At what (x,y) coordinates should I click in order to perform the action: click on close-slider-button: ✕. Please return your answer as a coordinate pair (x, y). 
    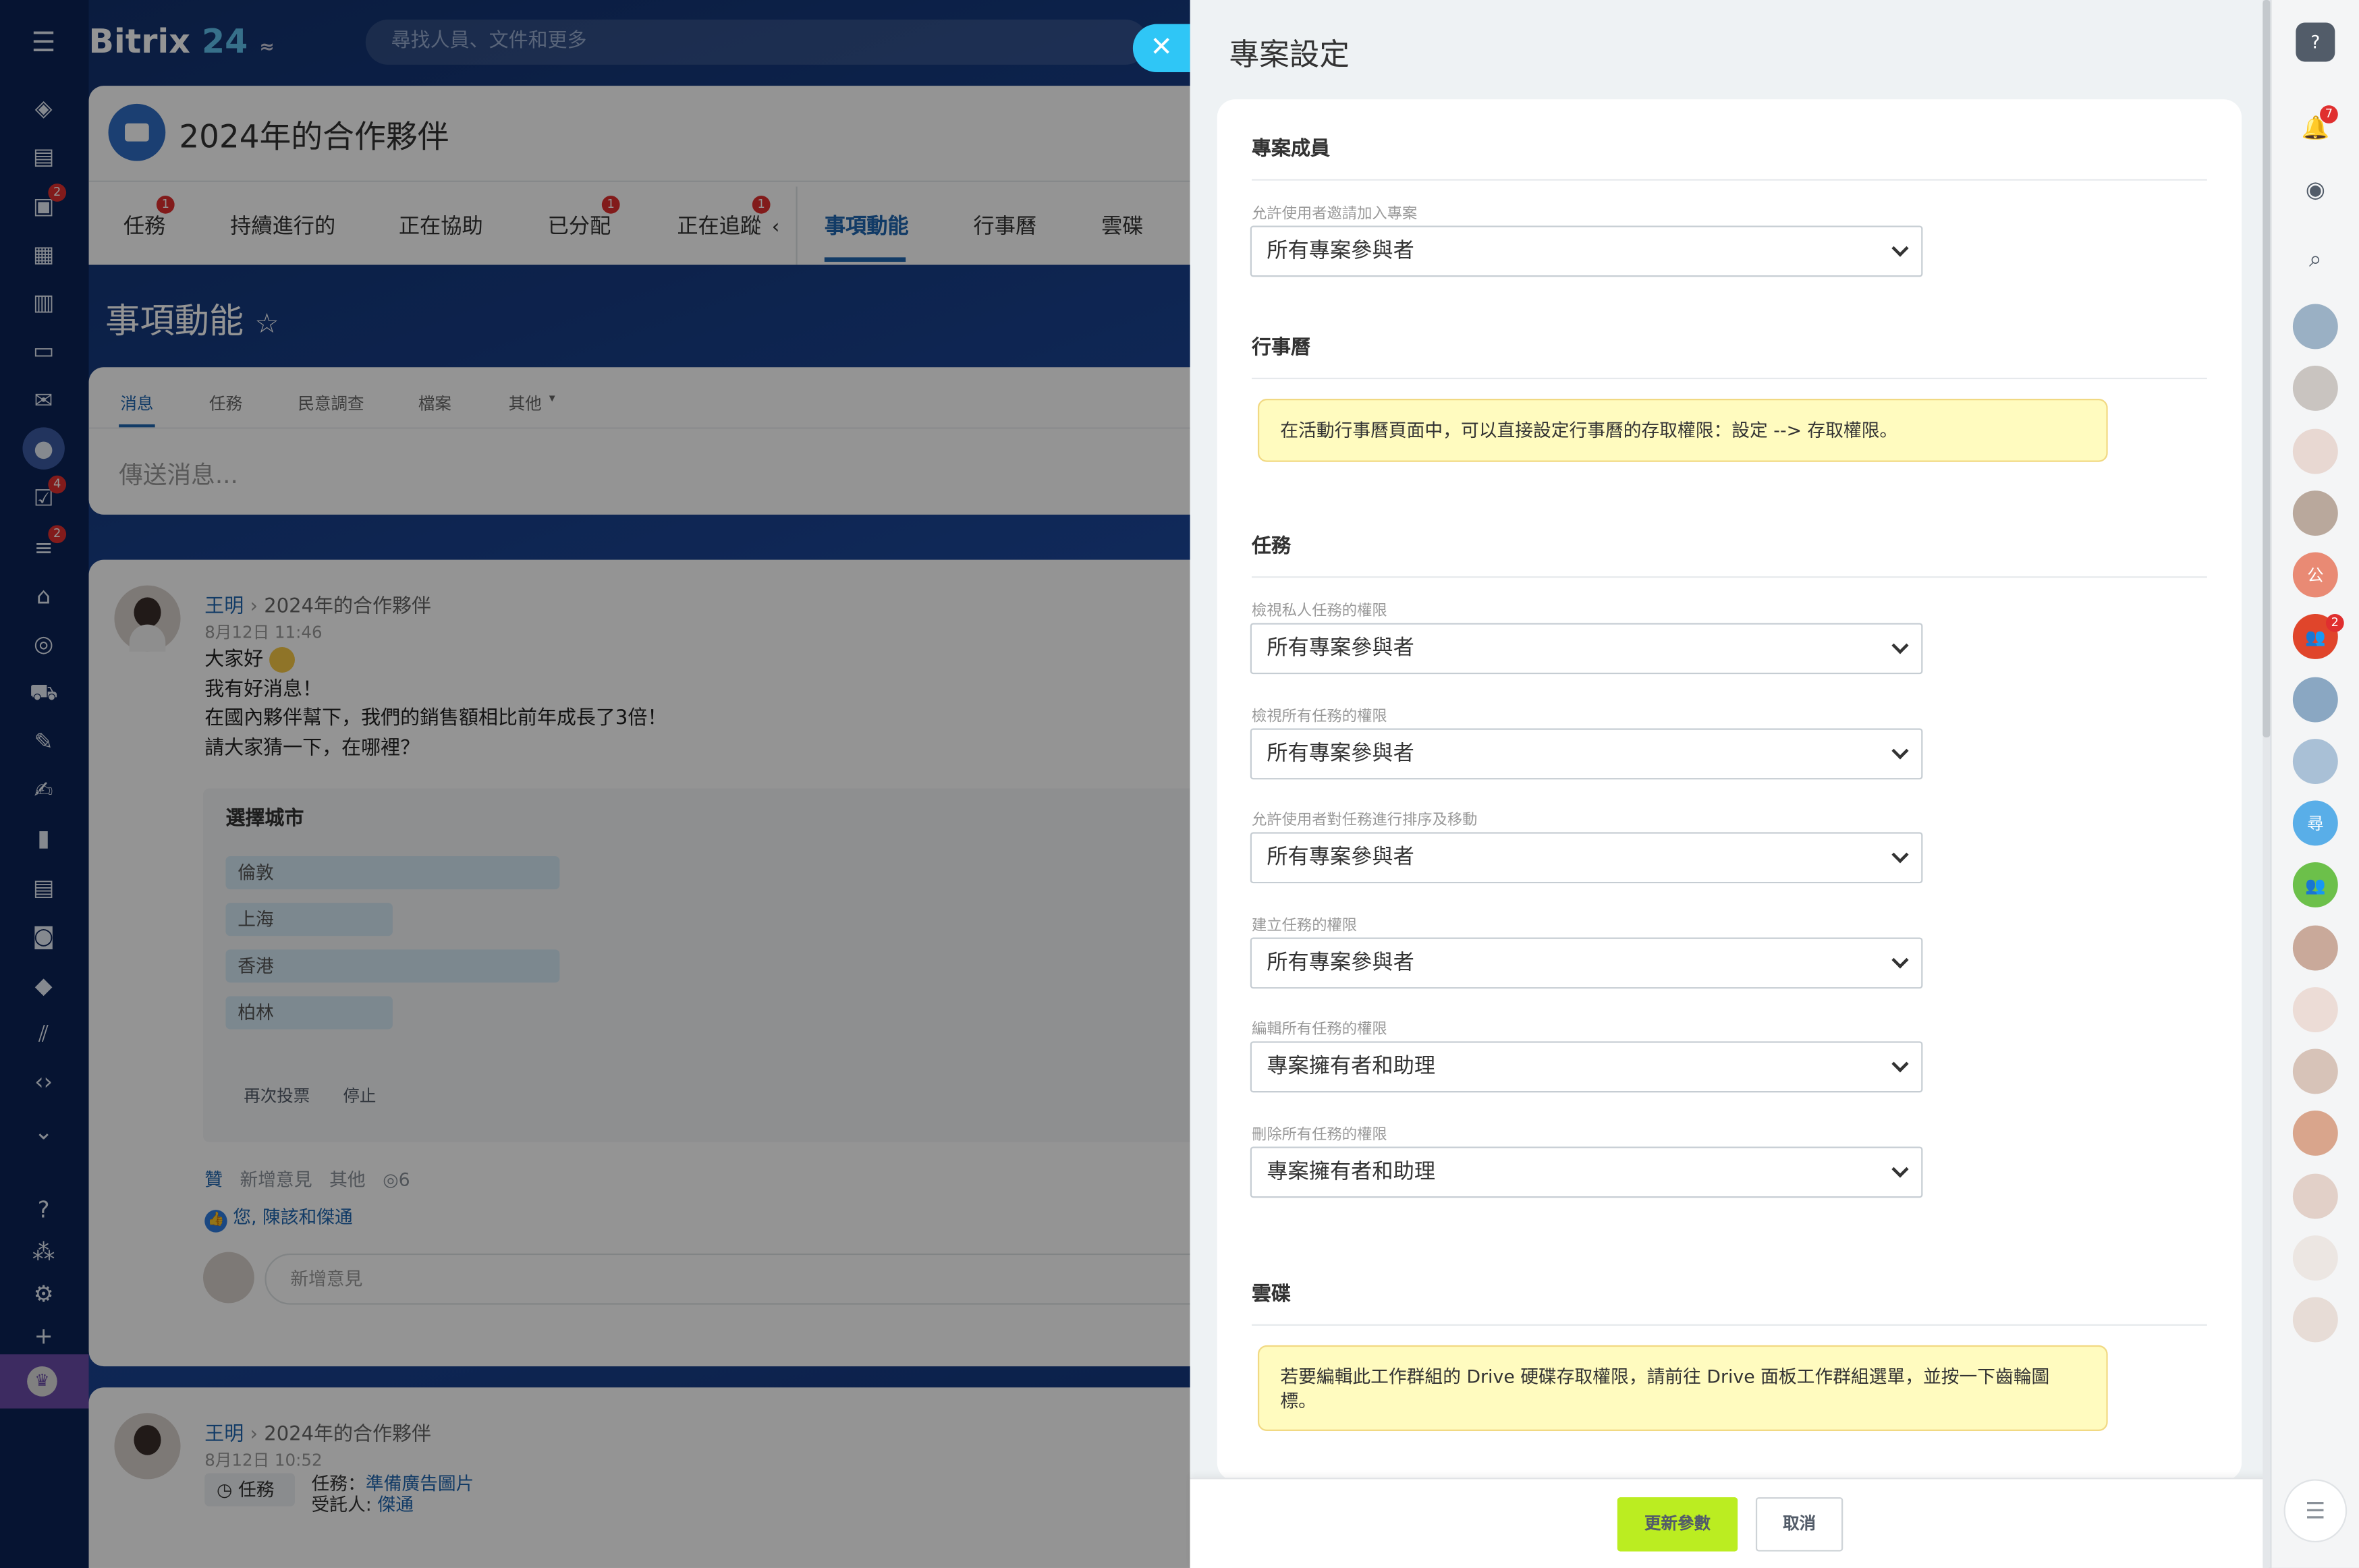
    Looking at the image, I should click on (1161, 48).